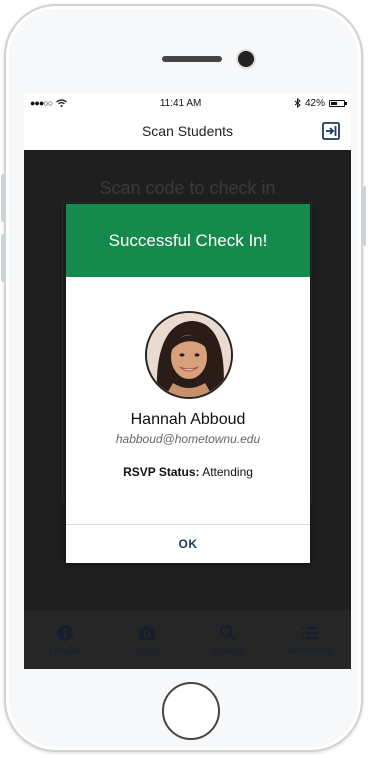  Describe the element at coordinates (41, 103) in the screenshot. I see `signal-icon: ●●●○○` at that location.